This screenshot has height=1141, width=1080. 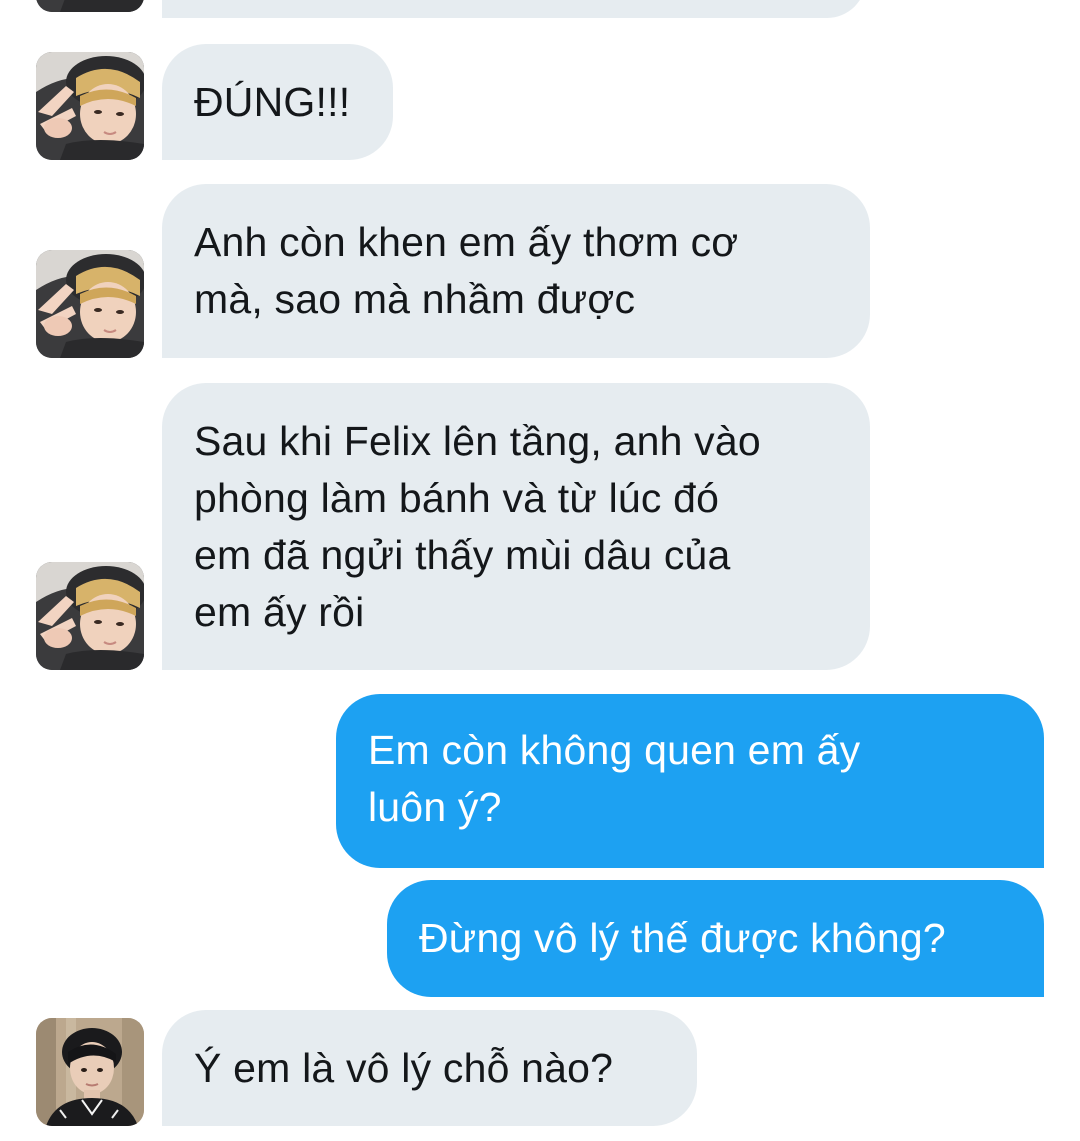 I want to click on message-text-line: mà, sao mà nhầm được, so click(x=415, y=299).